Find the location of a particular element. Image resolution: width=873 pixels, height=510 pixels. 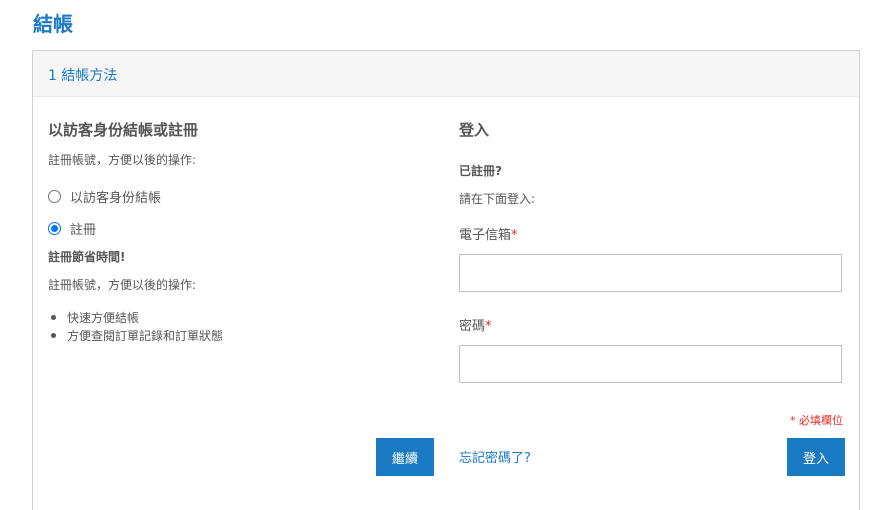

radio-register: 註冊 is located at coordinates (238, 228).